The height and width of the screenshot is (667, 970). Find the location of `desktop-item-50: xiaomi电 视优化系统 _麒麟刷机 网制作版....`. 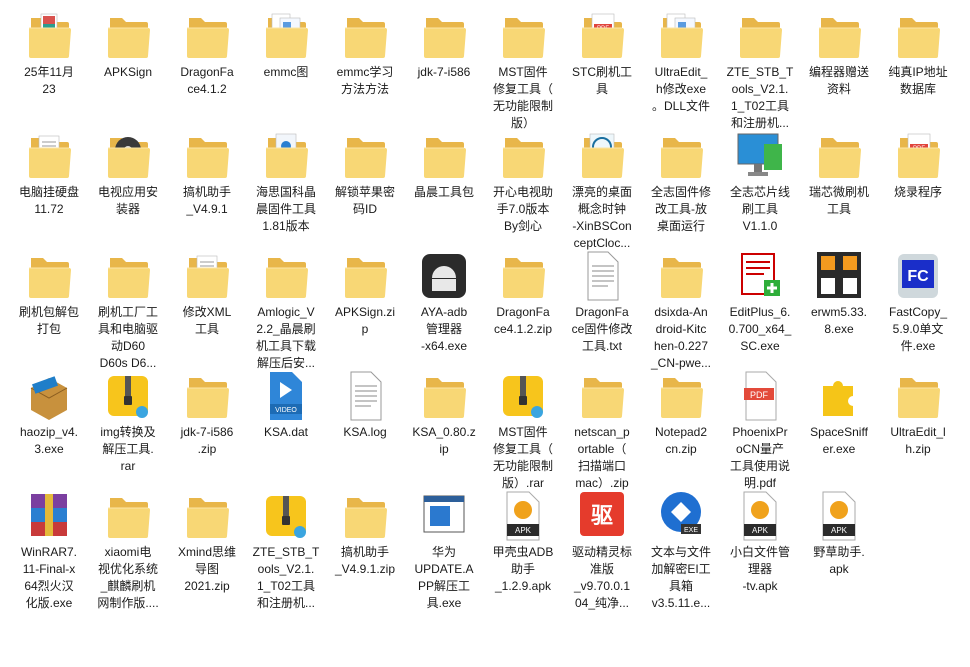

desktop-item-50: xiaomi电 视优化系统 _麒麟刷机 网制作版.... is located at coordinates (128, 550).